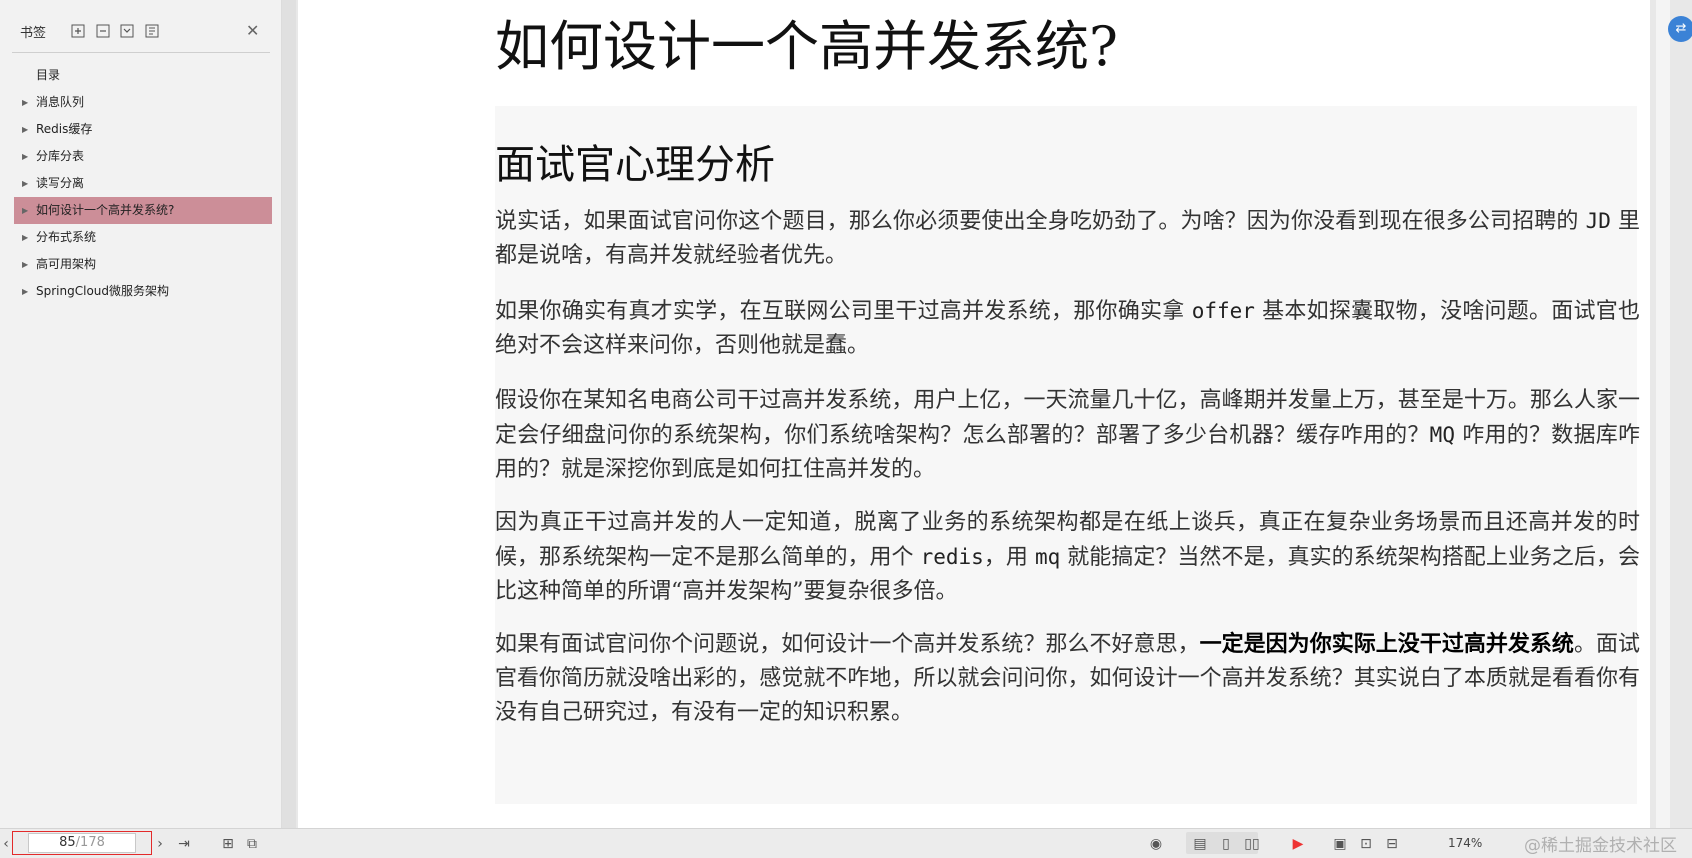 This screenshot has height=858, width=1692. Describe the element at coordinates (143, 264) in the screenshot. I see `bookmark-item-high-availability: ▶ 高可用架构` at that location.